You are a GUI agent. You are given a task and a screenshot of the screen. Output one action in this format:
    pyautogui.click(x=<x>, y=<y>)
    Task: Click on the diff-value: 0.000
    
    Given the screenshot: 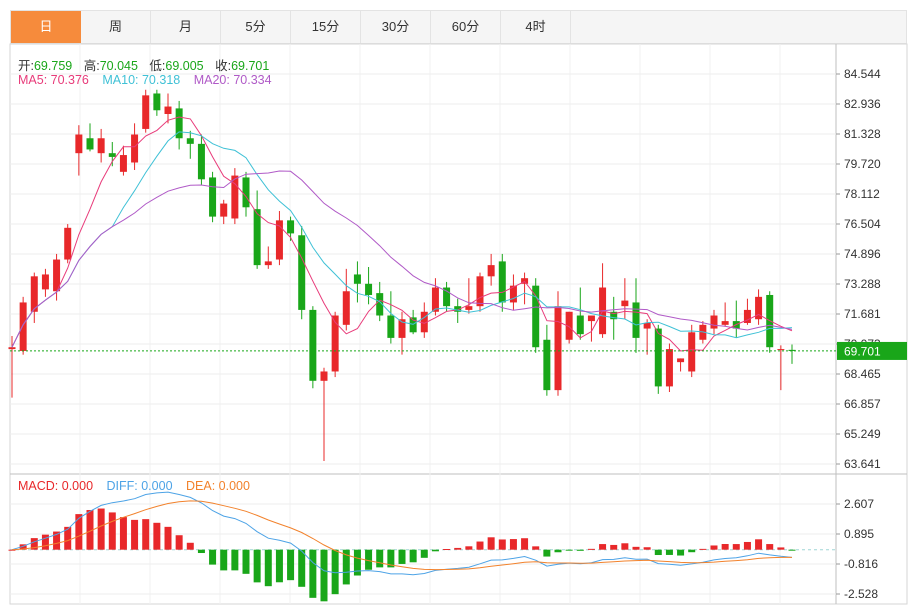 What is the action you would take?
    pyautogui.click(x=157, y=486)
    